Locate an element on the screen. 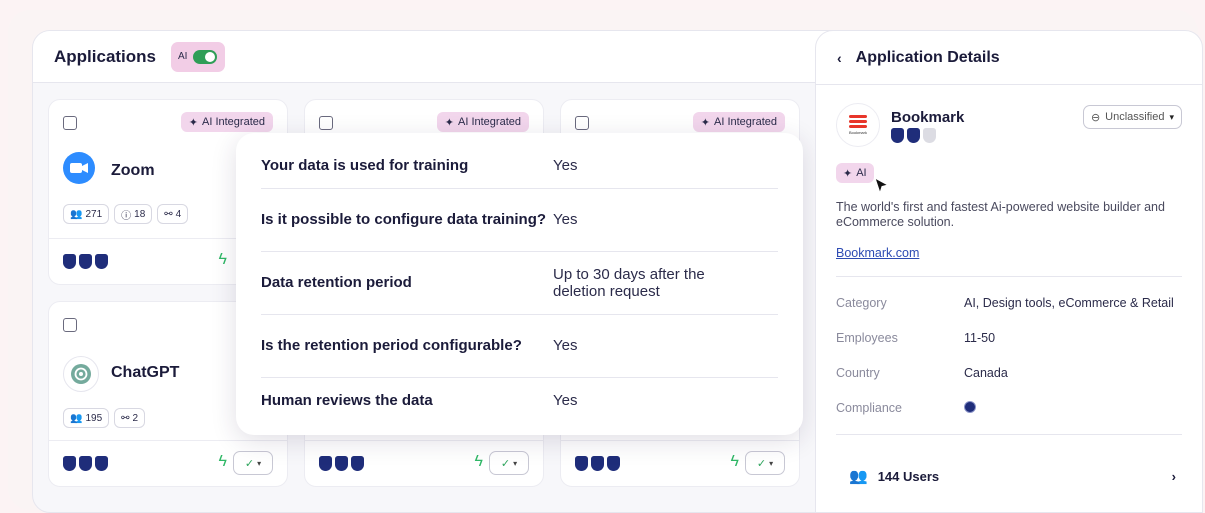 The image size is (1205, 513). issues-count: 18 is located at coordinates (140, 214).